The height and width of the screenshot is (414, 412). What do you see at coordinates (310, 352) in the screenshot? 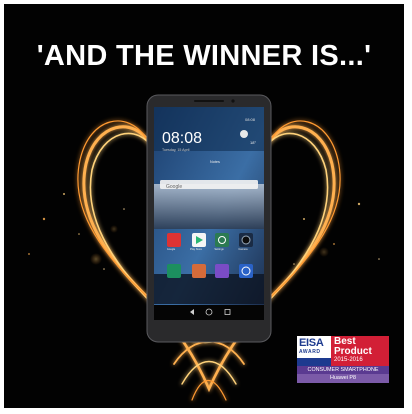
I see `eisa-award-text: AWARD` at bounding box center [310, 352].